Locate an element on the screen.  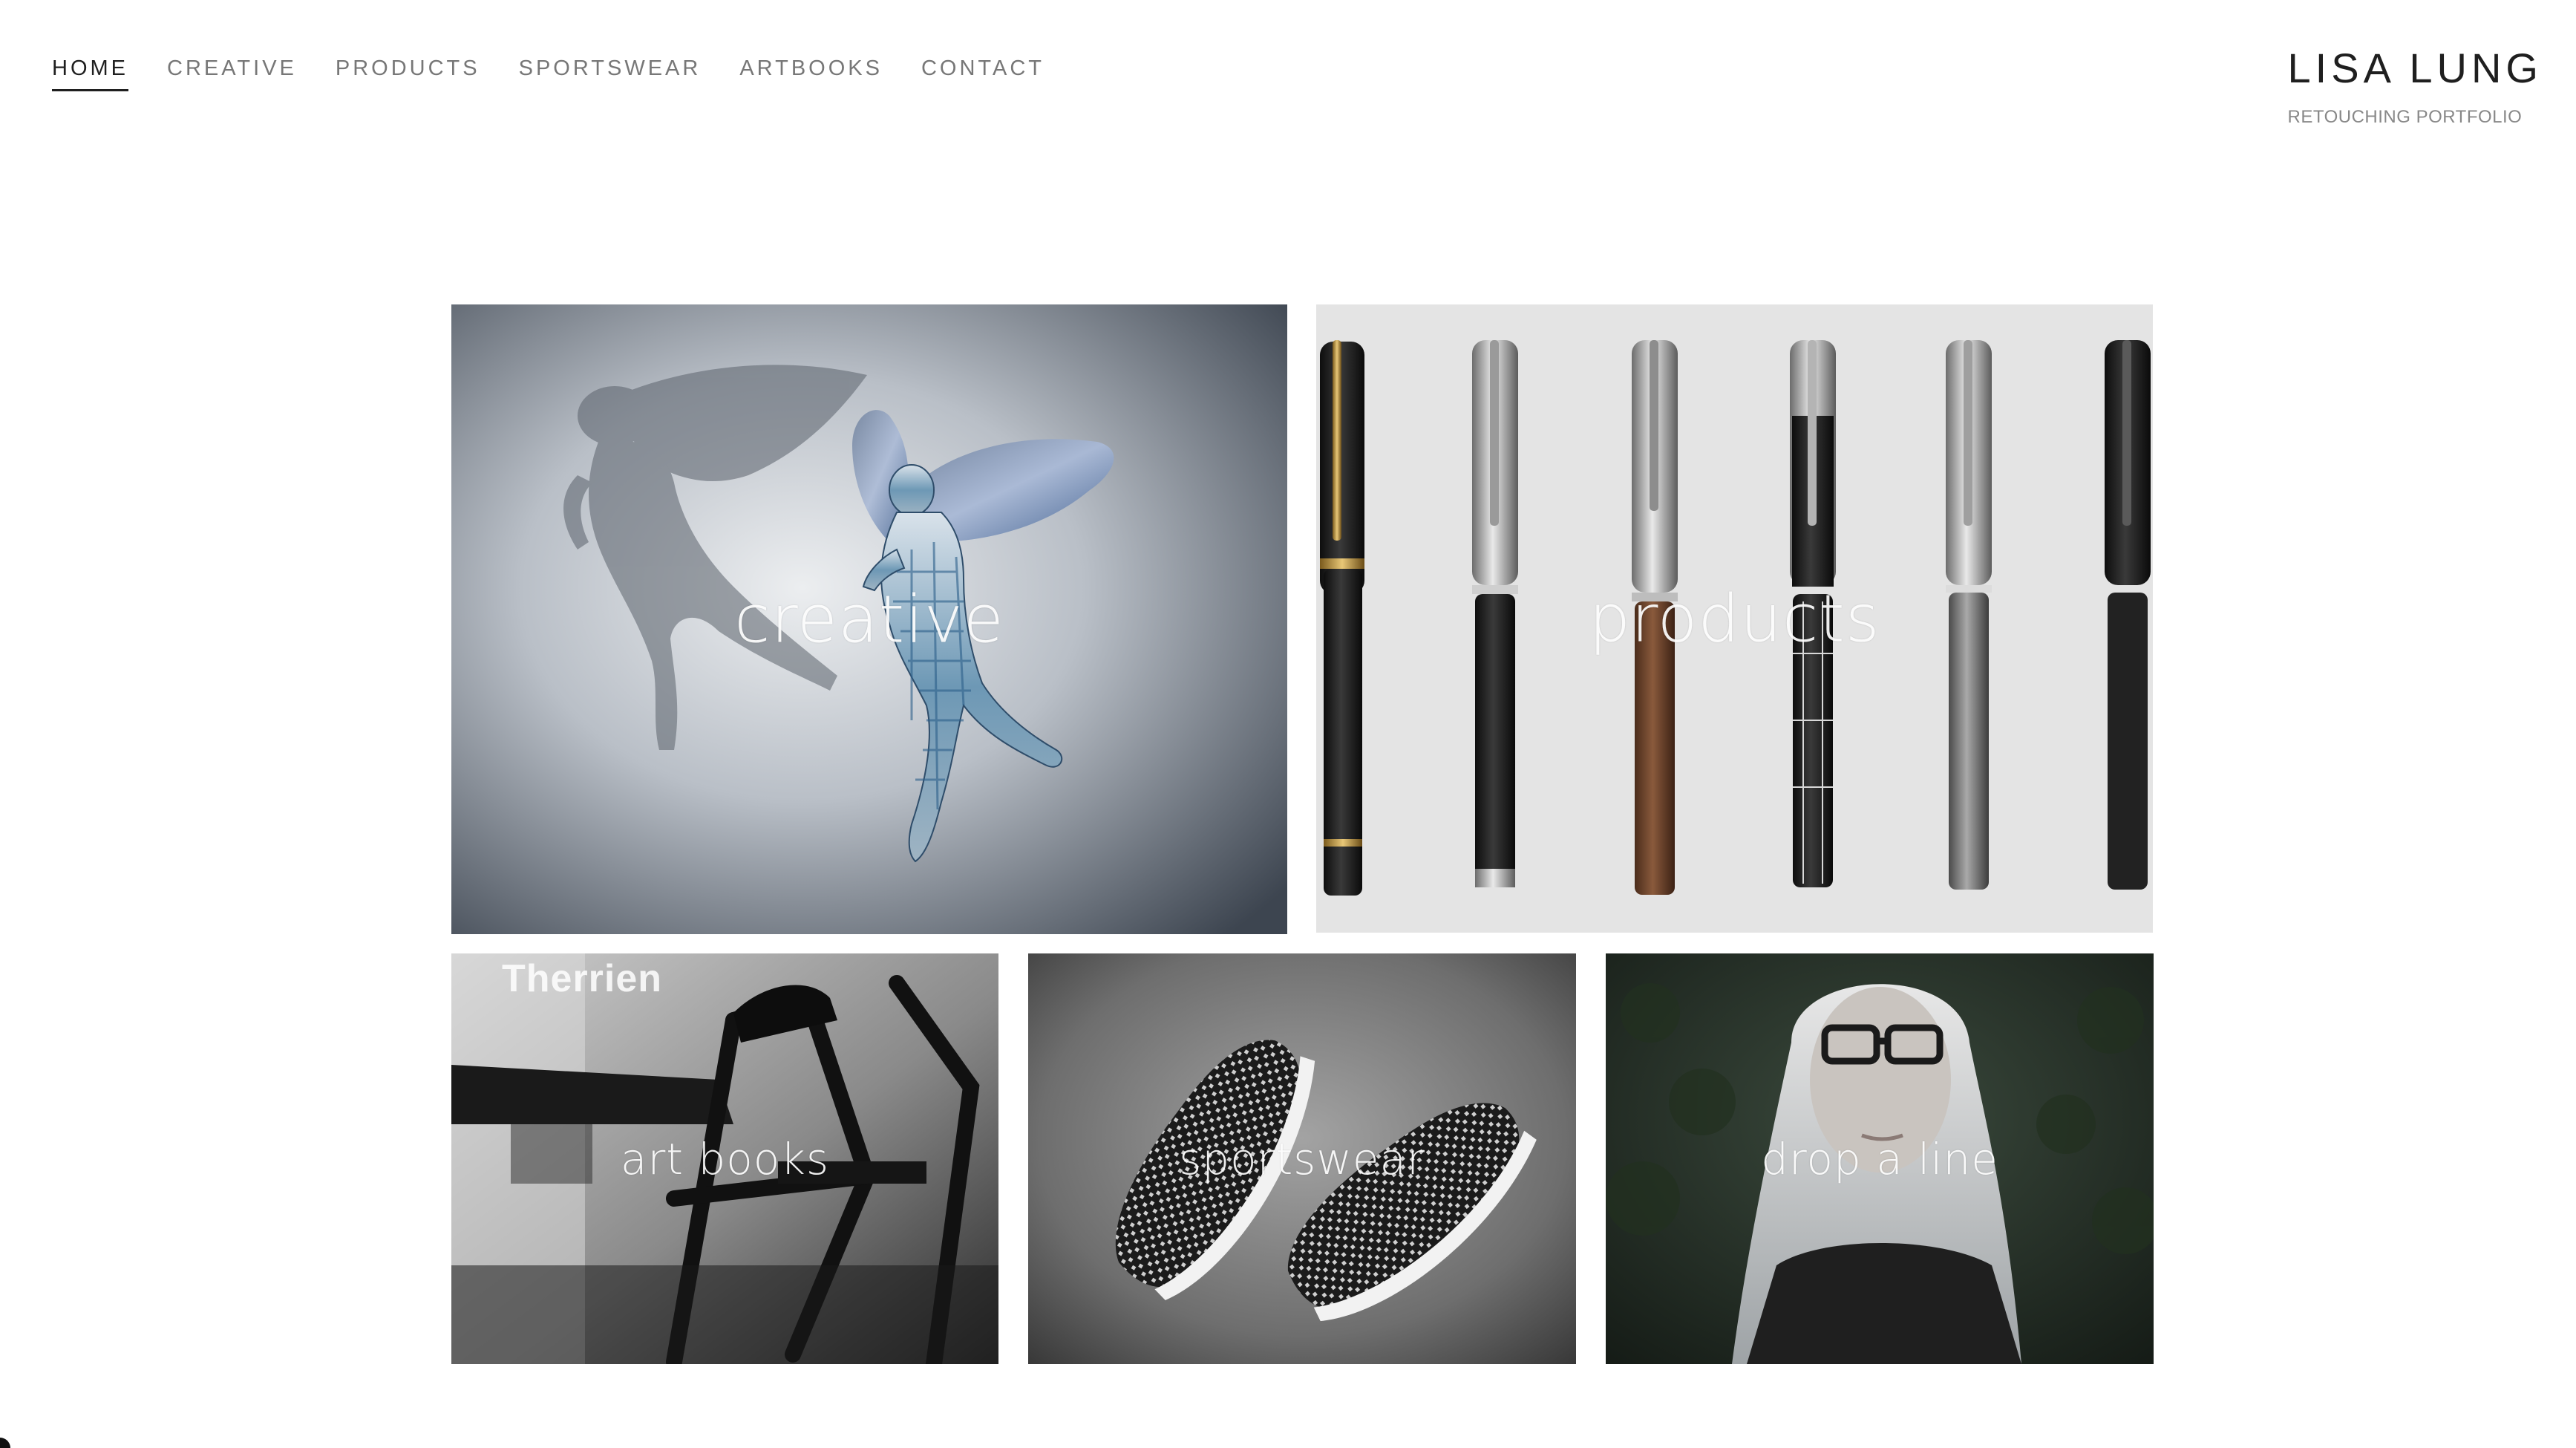
nav-item-sportswear: SPORTSWEAR is located at coordinates (610, 71).